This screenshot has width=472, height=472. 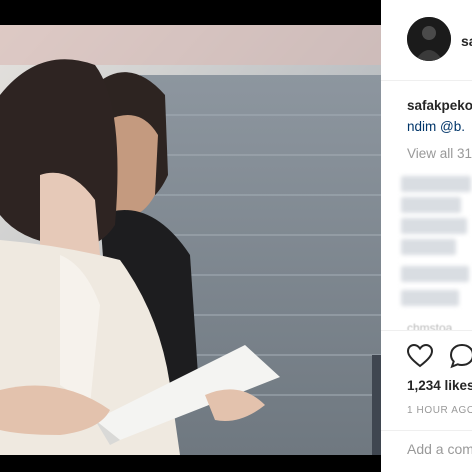 What do you see at coordinates (439, 105) in the screenshot?
I see `caption-username: safakpeko` at bounding box center [439, 105].